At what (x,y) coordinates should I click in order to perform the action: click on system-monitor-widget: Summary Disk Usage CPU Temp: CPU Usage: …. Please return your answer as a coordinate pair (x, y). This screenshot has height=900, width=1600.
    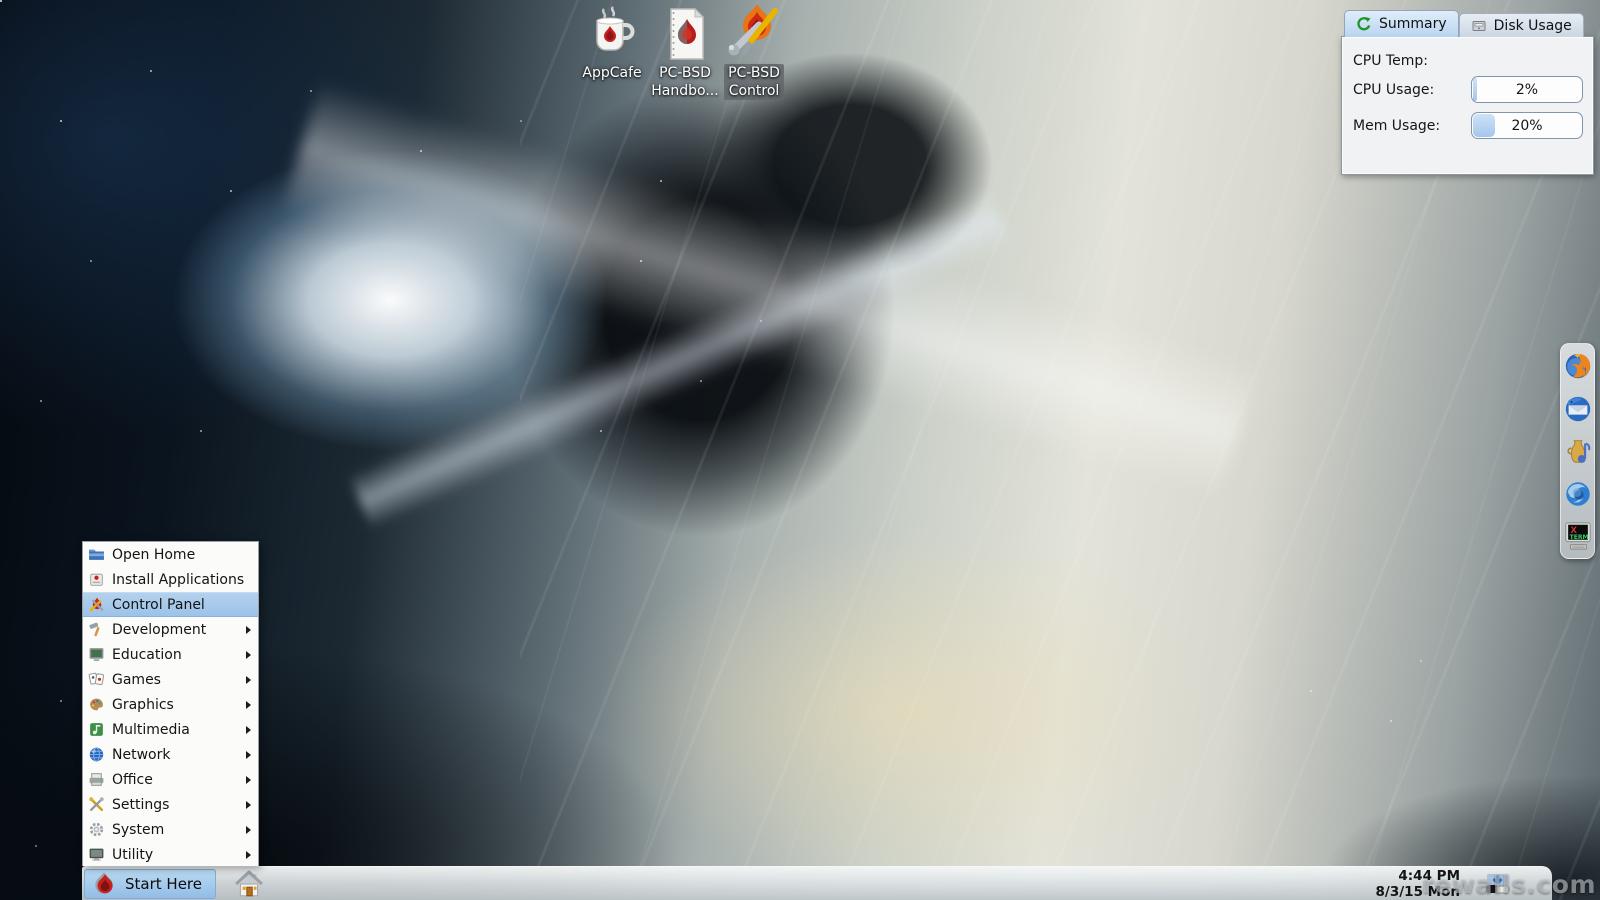
    Looking at the image, I should click on (1467, 92).